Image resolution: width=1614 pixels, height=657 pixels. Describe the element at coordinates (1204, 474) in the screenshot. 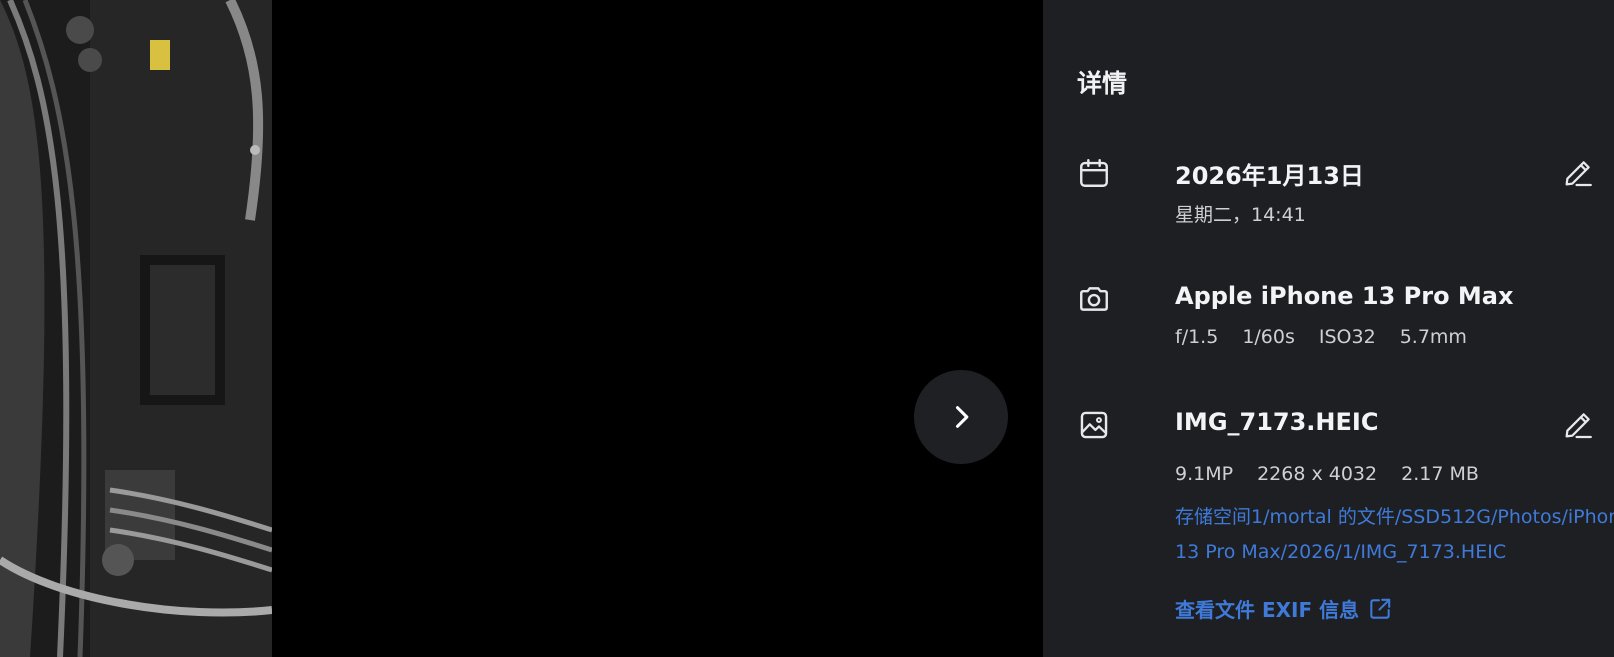

I see `megapixels-value: 9.1MP` at that location.